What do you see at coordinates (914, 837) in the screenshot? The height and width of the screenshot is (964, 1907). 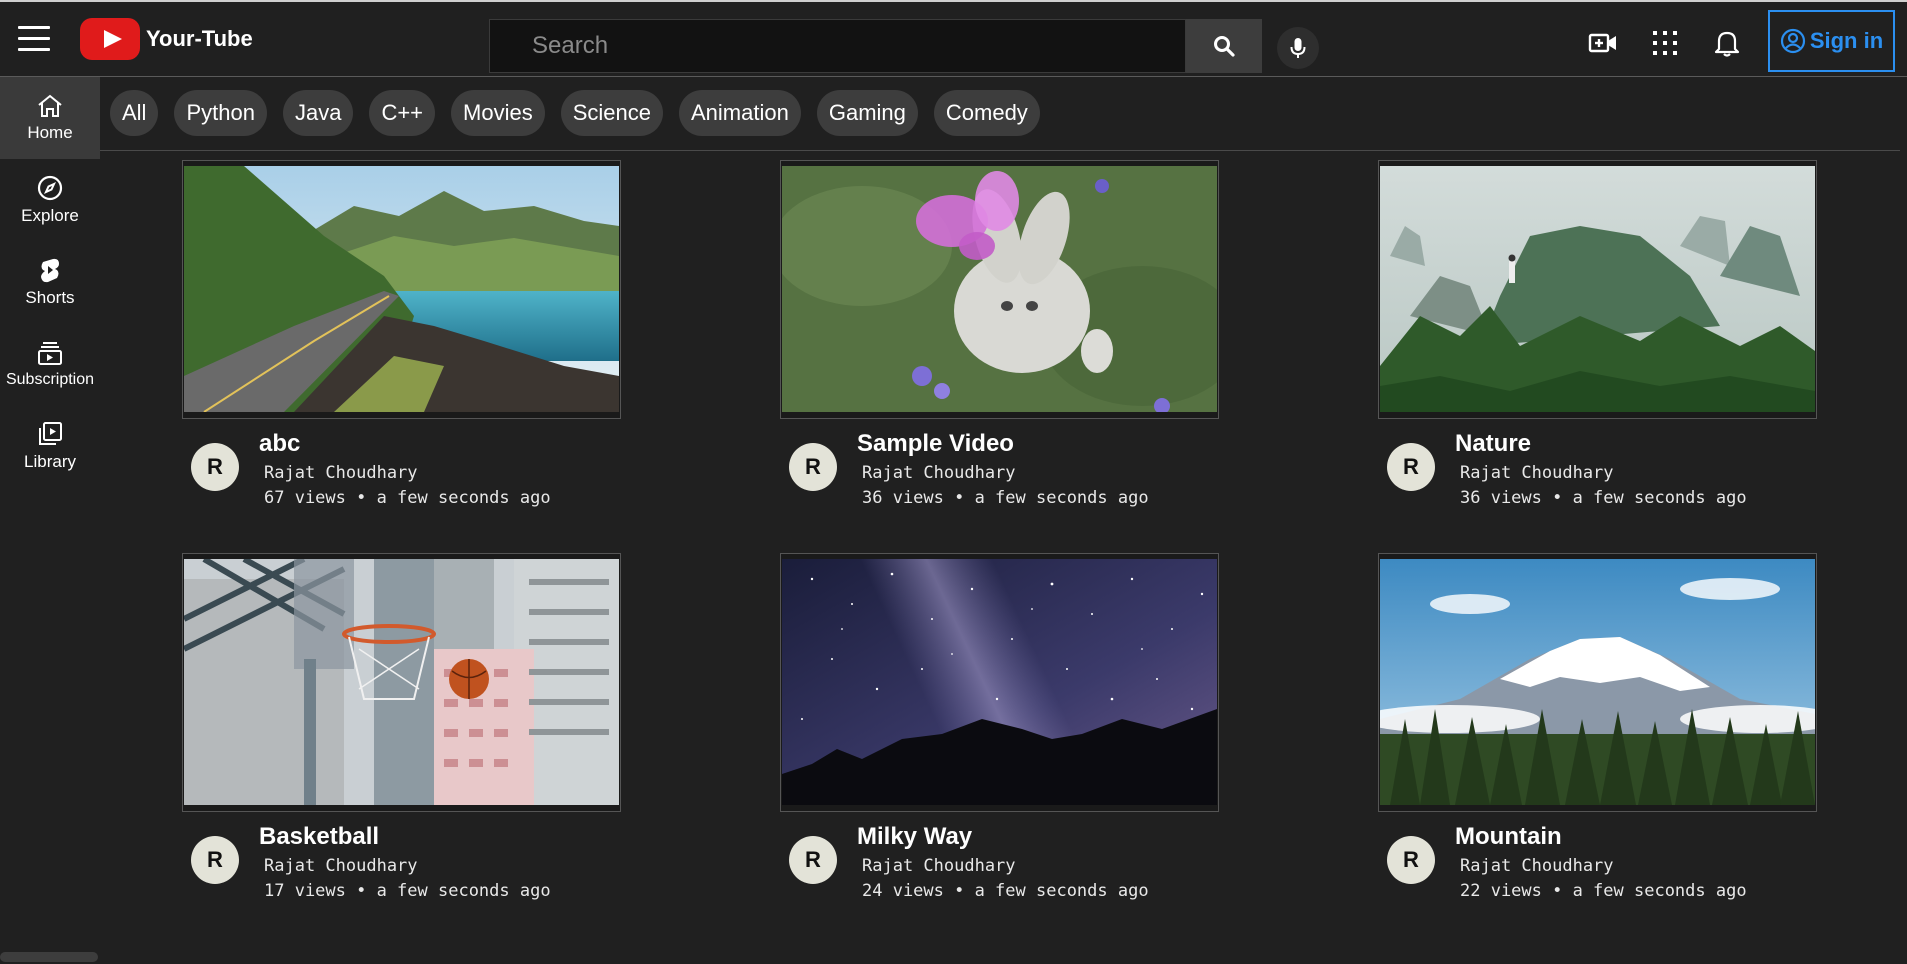 I see `video-title: Milky Way` at bounding box center [914, 837].